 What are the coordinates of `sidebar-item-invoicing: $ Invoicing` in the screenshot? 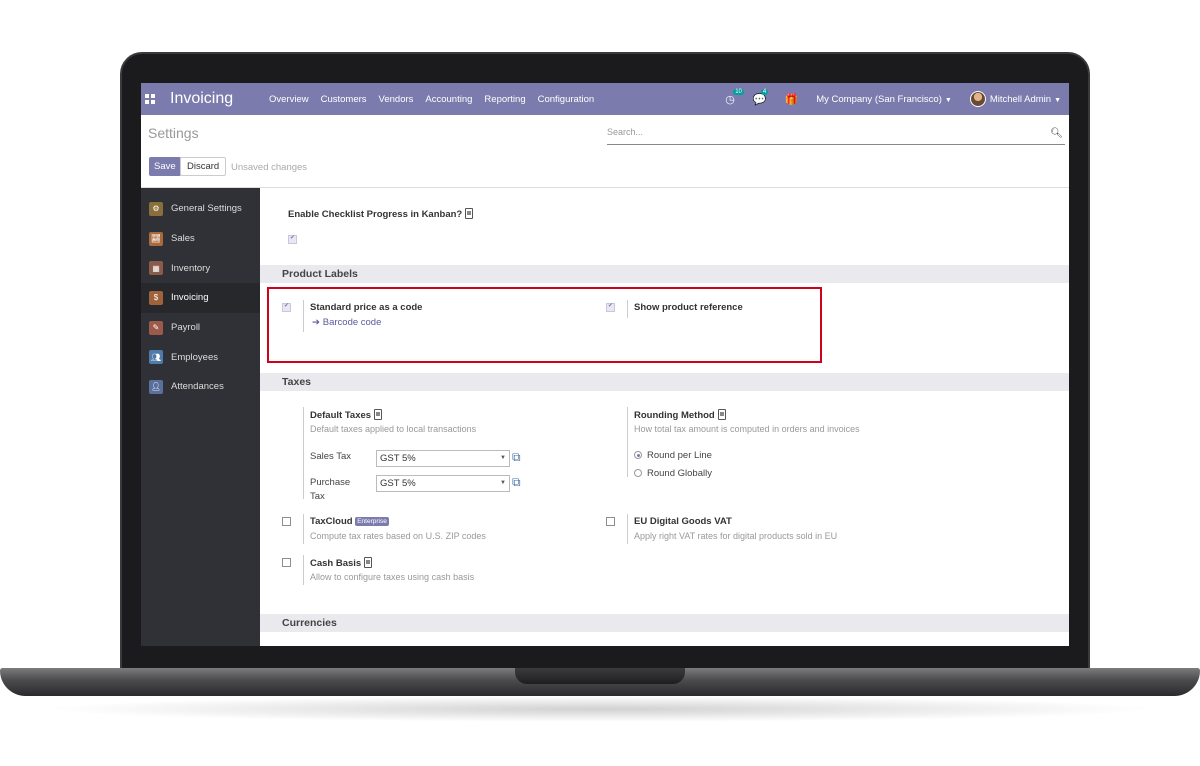 It's located at (200, 298).